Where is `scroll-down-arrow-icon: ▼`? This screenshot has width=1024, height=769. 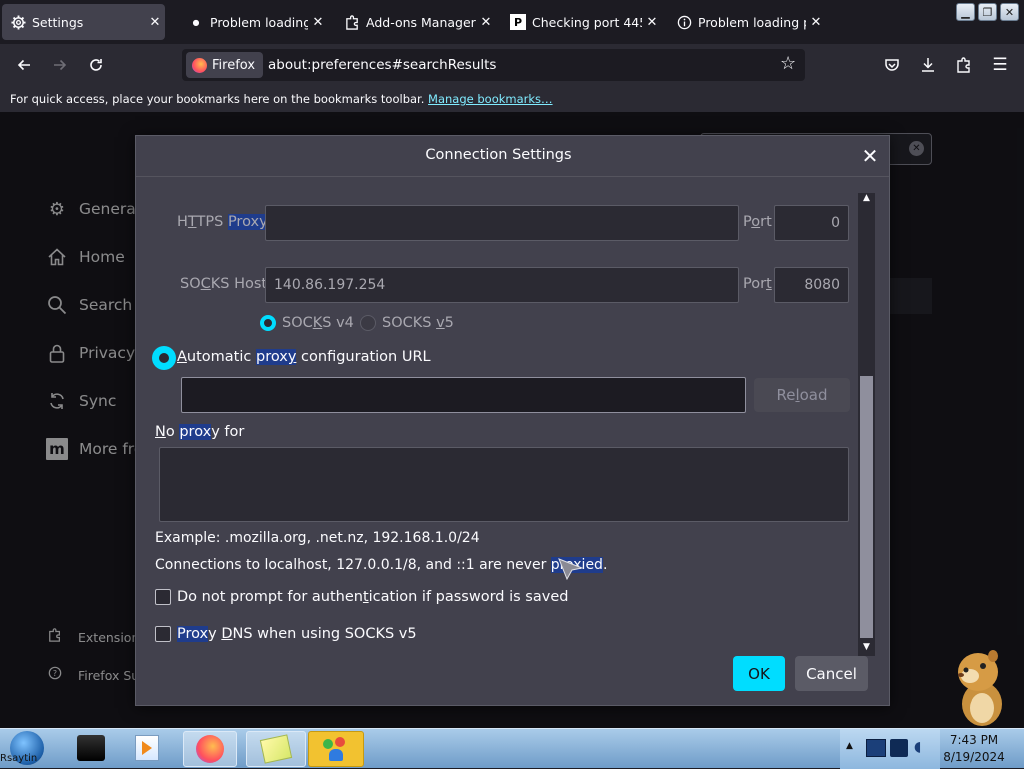
scroll-down-arrow-icon: ▼ is located at coordinates (866, 649).